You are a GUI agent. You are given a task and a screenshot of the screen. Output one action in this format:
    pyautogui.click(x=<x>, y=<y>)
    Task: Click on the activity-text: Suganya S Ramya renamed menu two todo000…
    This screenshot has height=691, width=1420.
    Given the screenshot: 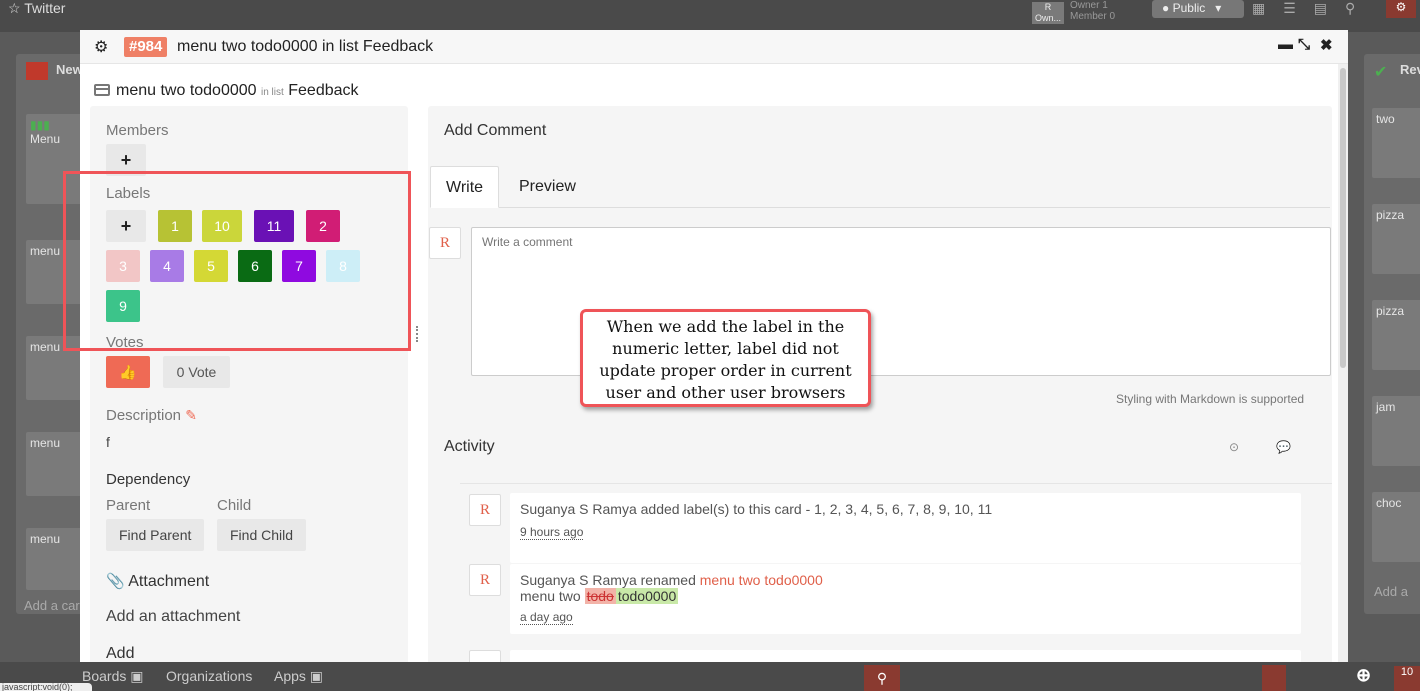 What is the action you would take?
    pyautogui.click(x=905, y=580)
    